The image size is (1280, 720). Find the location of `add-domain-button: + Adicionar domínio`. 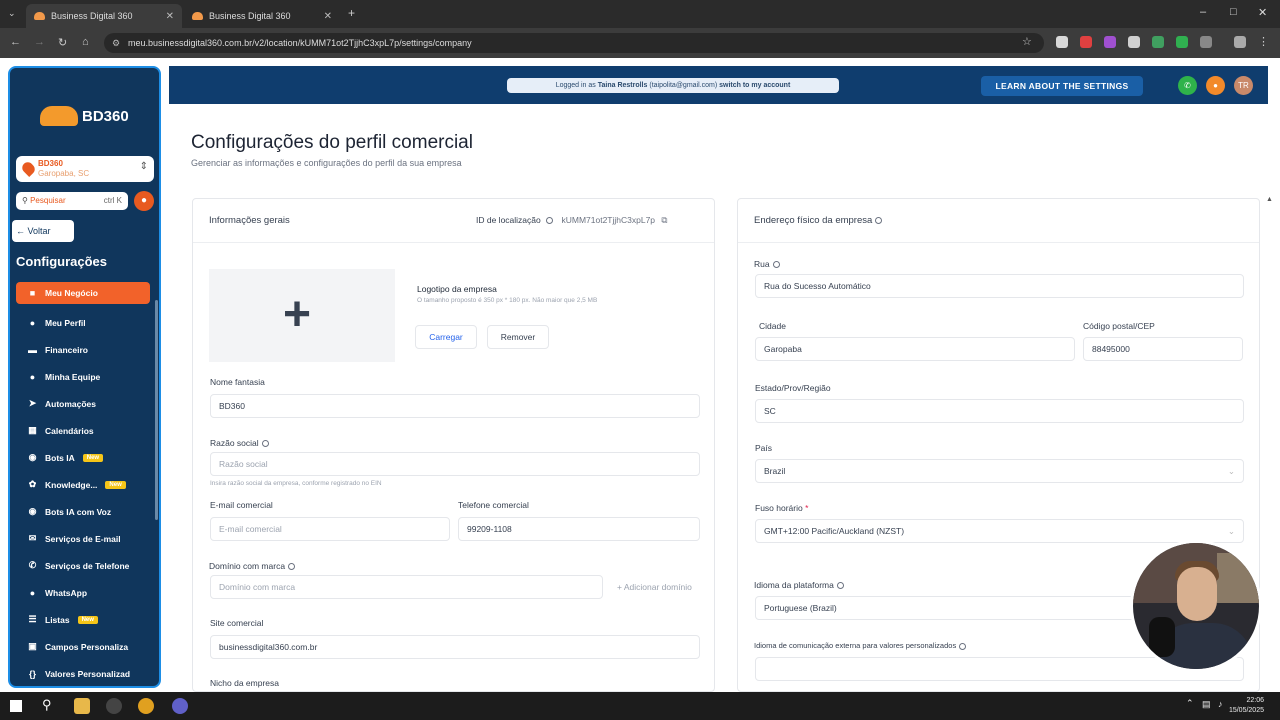

add-domain-button: + Adicionar domínio is located at coordinates (654, 587).